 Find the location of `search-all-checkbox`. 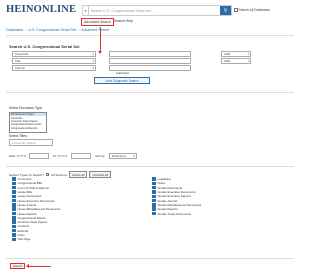

search-all-checkbox is located at coordinates (236, 10).